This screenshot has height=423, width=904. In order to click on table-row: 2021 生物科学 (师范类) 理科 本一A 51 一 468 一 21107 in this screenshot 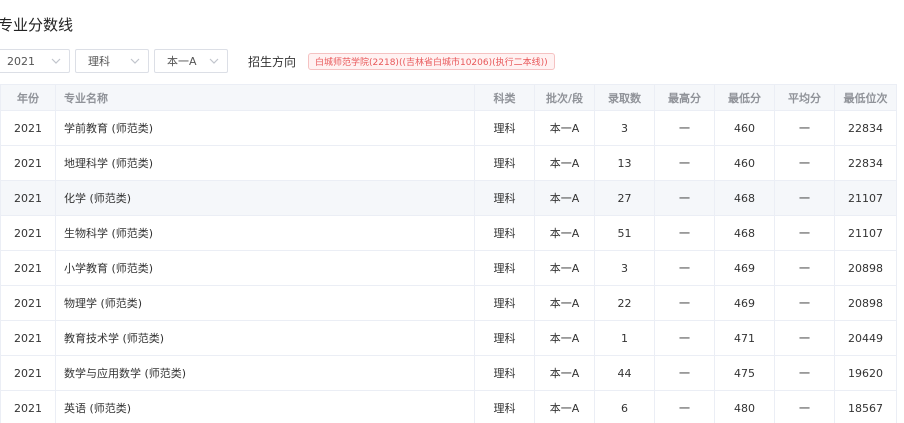, I will do `click(448, 233)`.